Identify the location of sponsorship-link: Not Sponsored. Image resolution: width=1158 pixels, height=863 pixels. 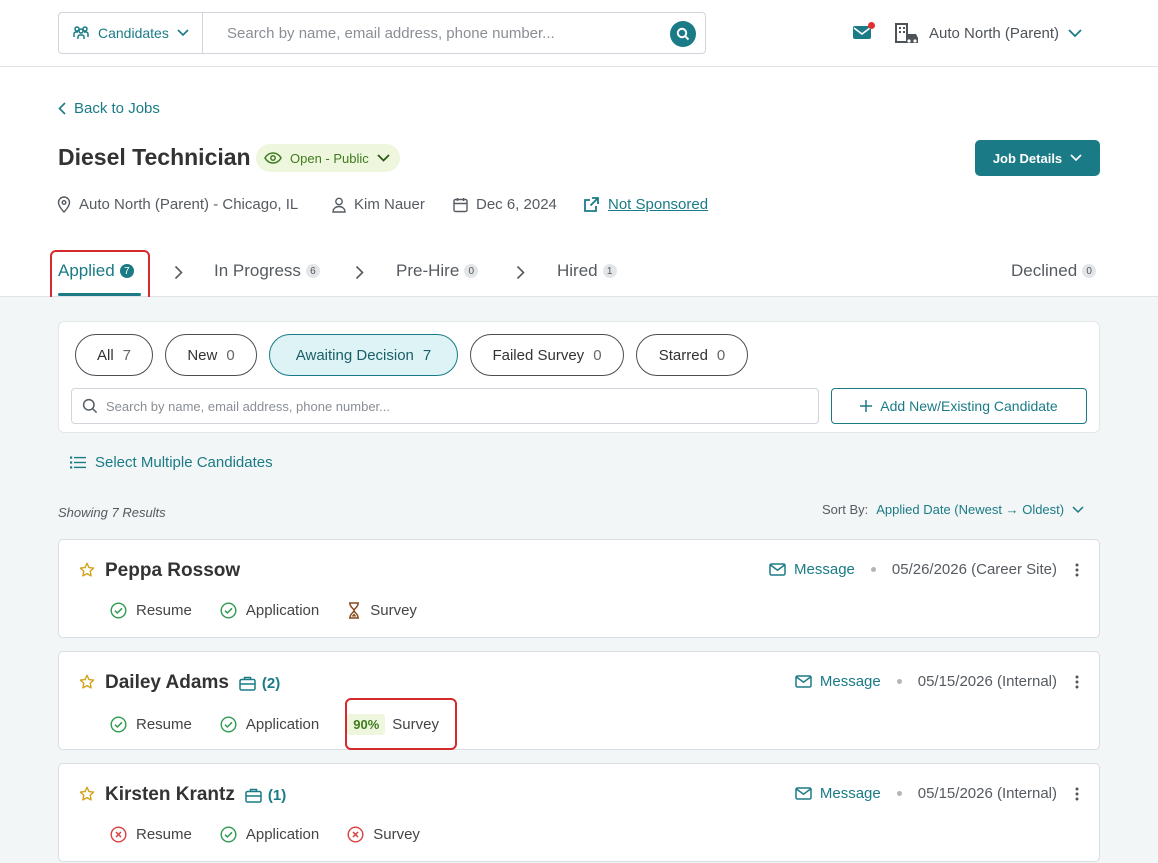
(645, 204).